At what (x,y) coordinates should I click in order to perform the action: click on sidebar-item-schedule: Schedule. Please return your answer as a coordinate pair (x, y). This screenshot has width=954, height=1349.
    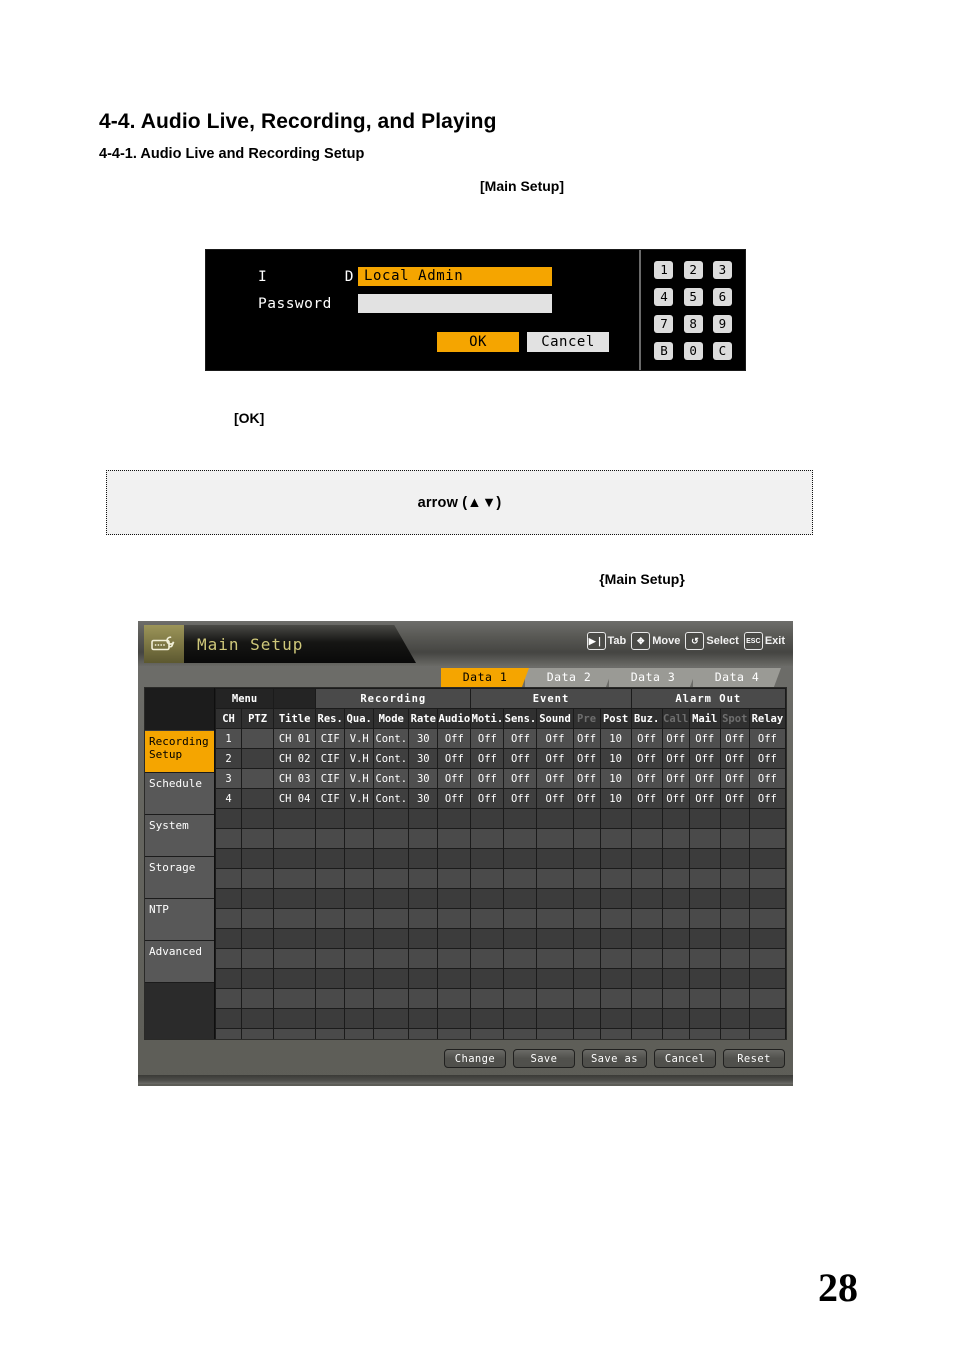
    Looking at the image, I should click on (179, 794).